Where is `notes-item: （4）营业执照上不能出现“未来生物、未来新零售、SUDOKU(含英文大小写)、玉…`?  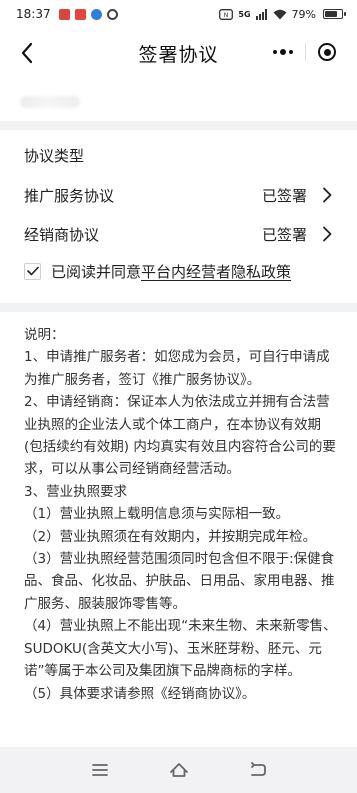 notes-item: （4）营业执照上不能出现“未来生物、未来新零售、SUDOKU(含英文大小写)、玉… is located at coordinates (180, 649).